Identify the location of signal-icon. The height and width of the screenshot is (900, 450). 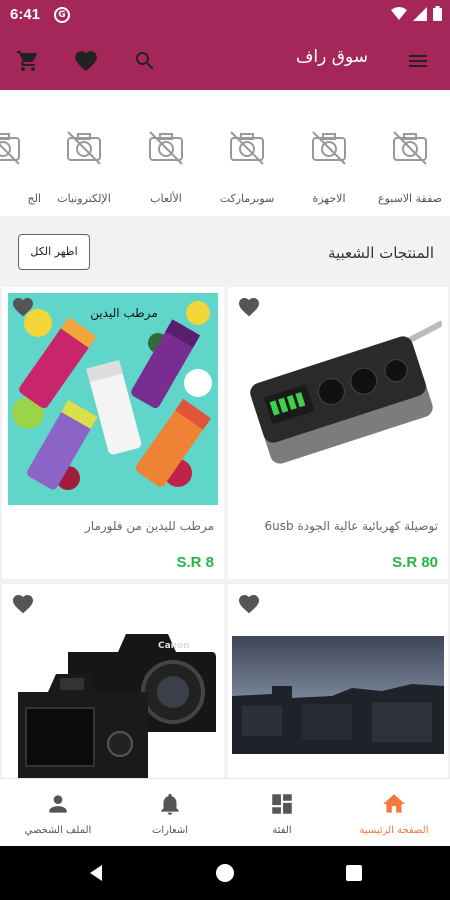
(420, 13).